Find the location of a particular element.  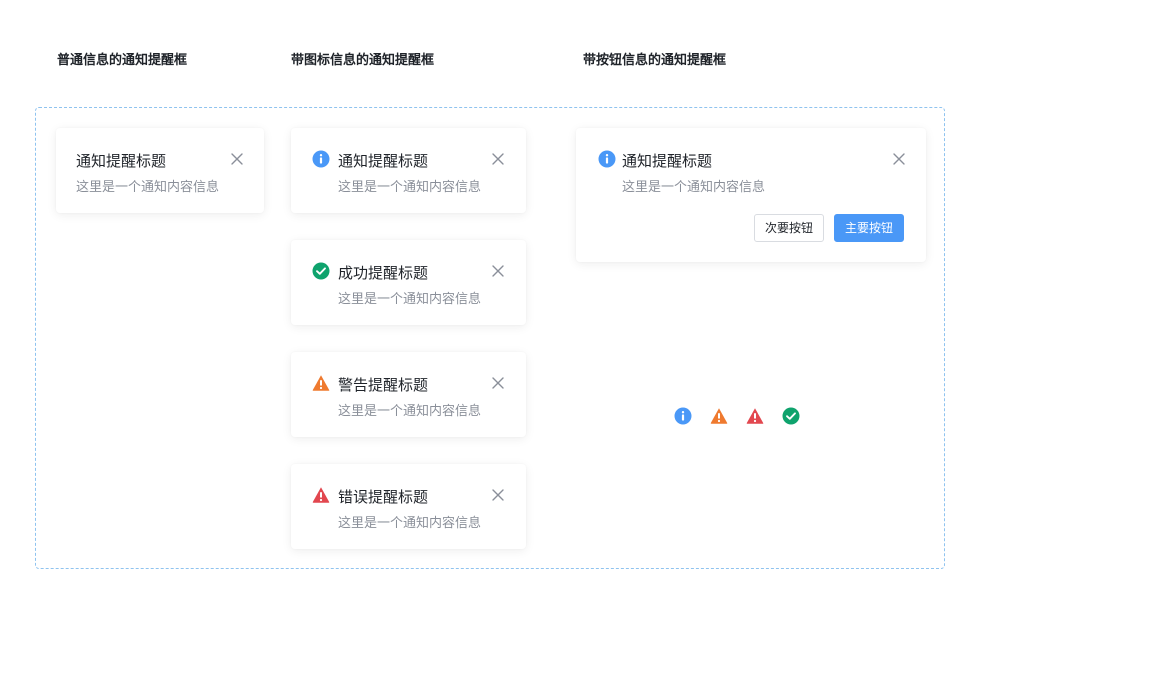

notification-title: 错误提醒标题 is located at coordinates (383, 497).